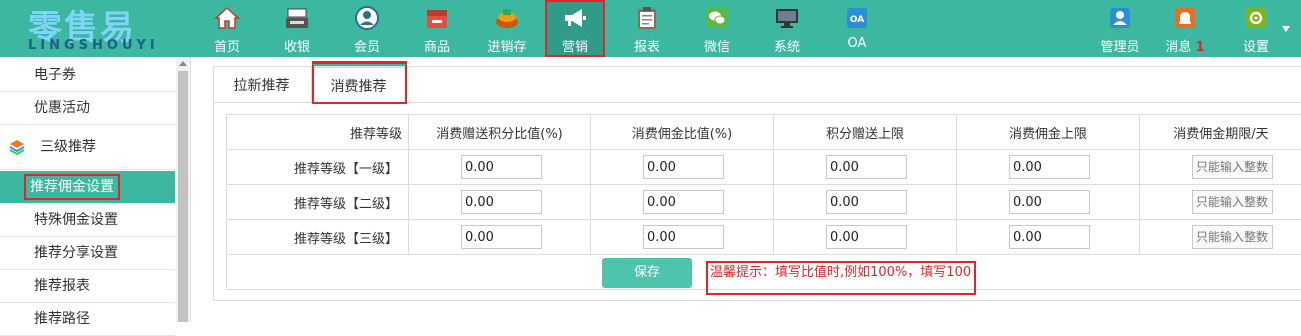  I want to click on nav-inventory: 进销存, so click(507, 28).